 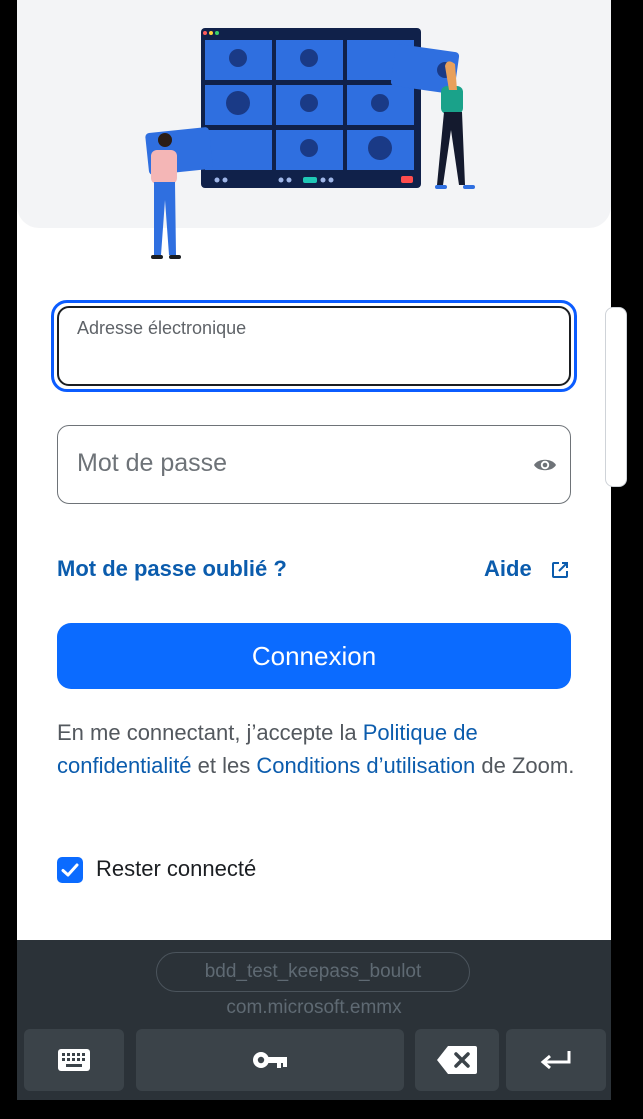 I want to click on stay-signed-in-checkbox, so click(x=70, y=870).